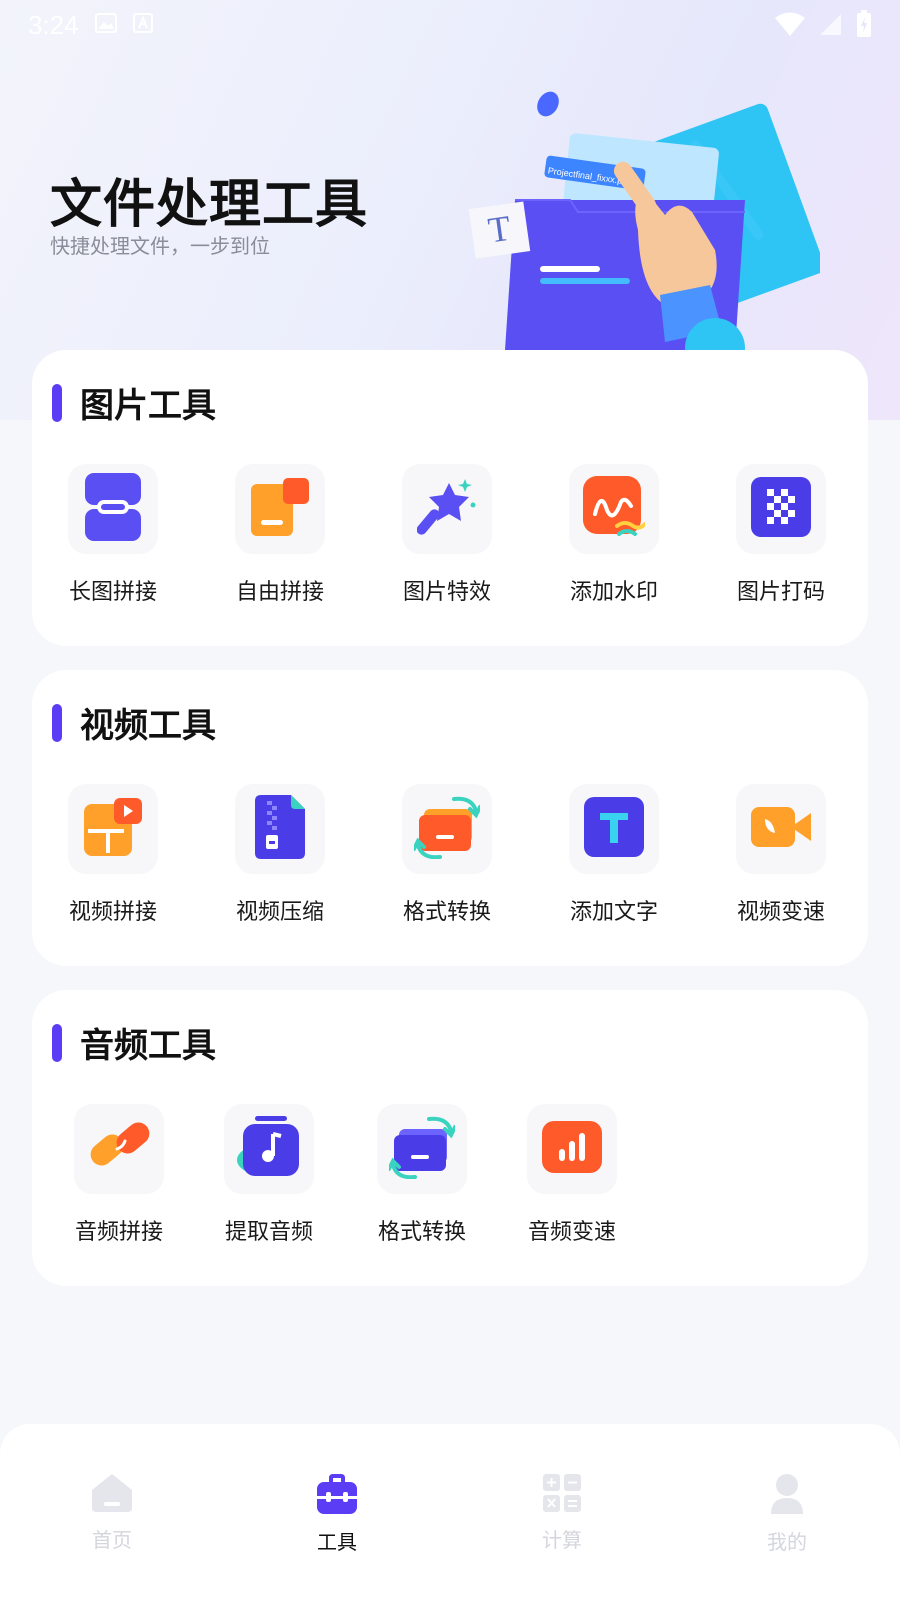 The image size is (900, 1600). I want to click on gallery-notification-icon, so click(105, 25).